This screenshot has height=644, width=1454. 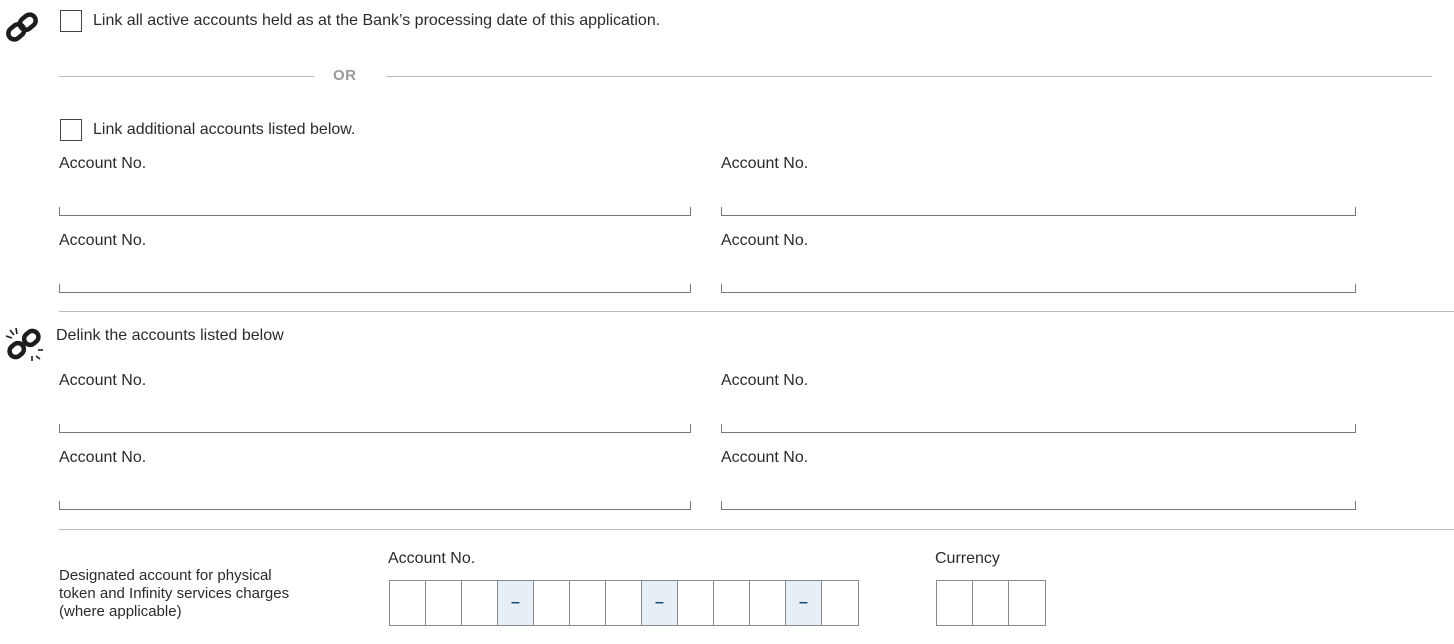 I want to click on link-additional-accounts-checkbox, so click(x=71, y=130).